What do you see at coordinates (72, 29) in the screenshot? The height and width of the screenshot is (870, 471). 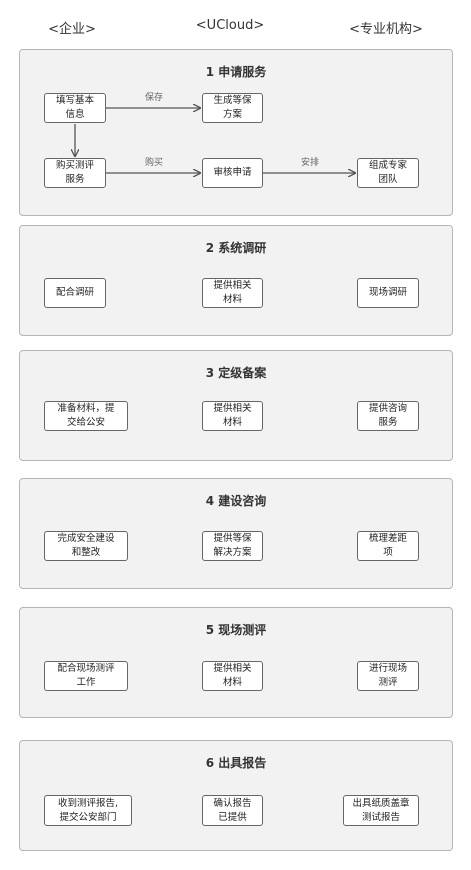 I see `column-header-enterprise: <企业>` at bounding box center [72, 29].